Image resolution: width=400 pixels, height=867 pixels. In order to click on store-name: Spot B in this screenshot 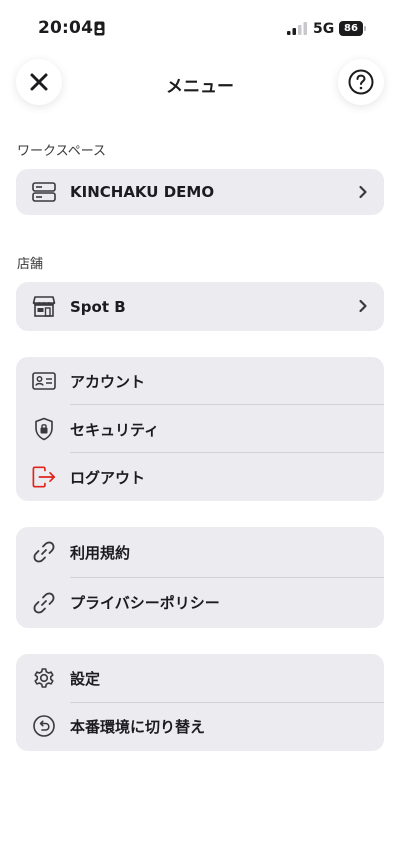, I will do `click(98, 306)`.